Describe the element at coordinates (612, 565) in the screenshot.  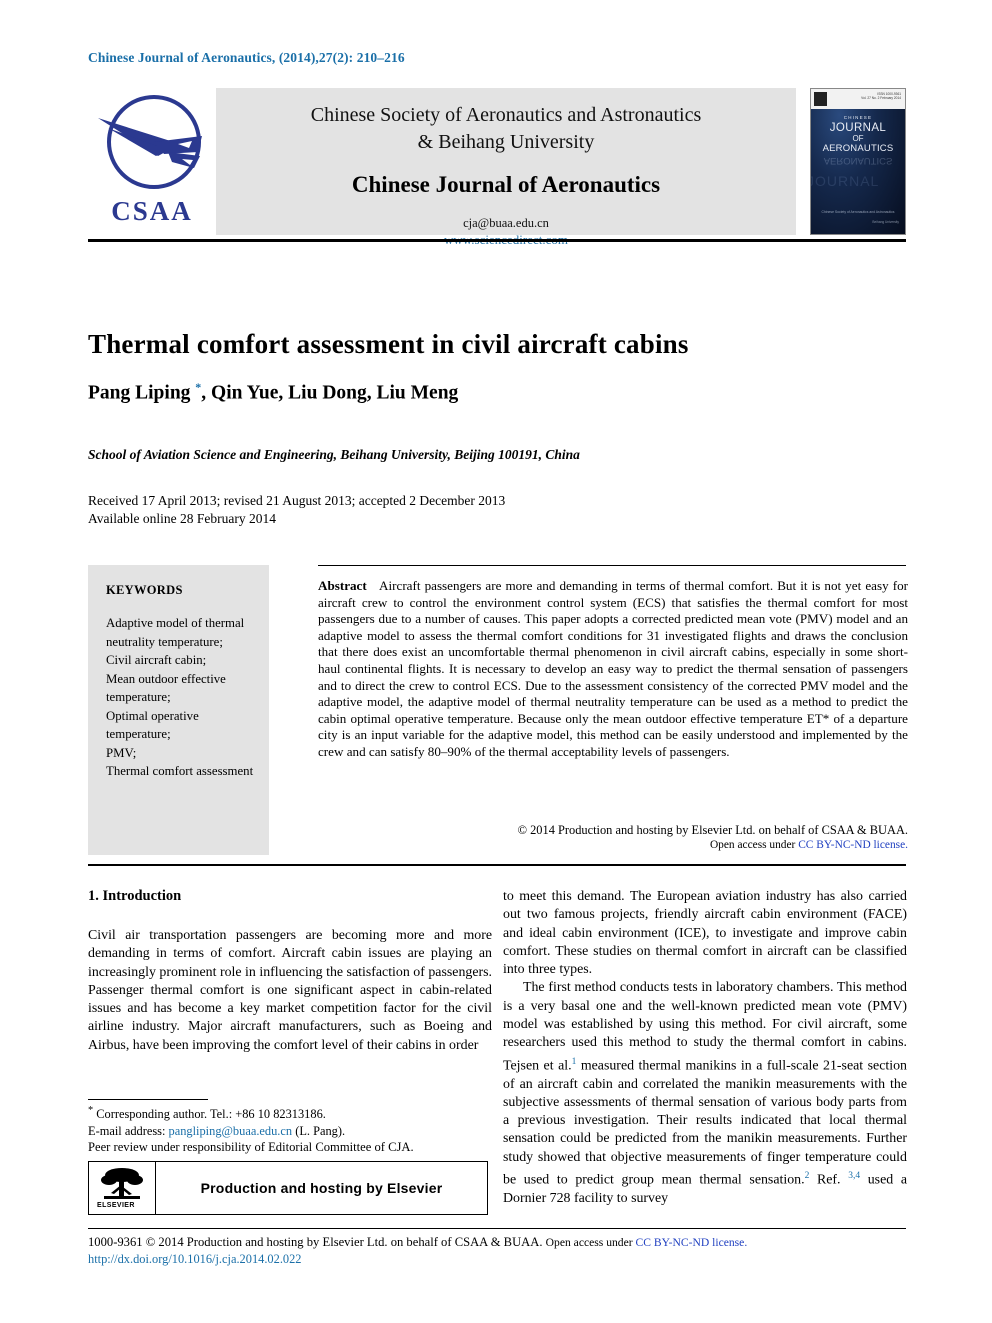
I see `abstract-top-rule` at that location.